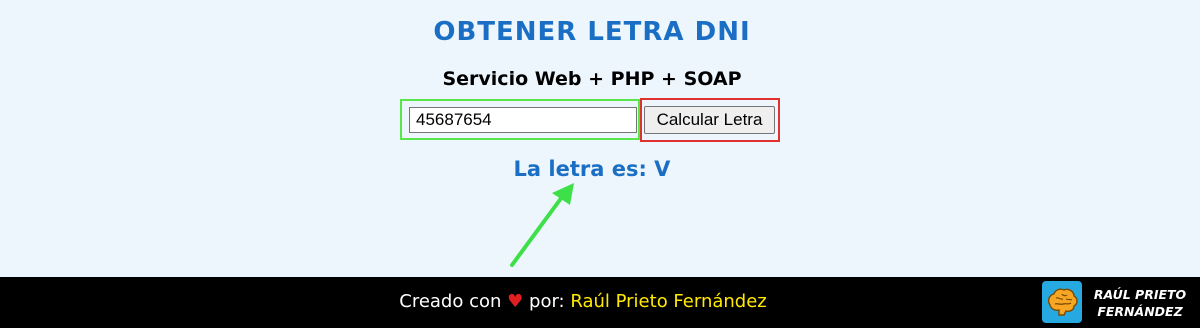  I want to click on button-highlight-box: Calcular Letra, so click(710, 120).